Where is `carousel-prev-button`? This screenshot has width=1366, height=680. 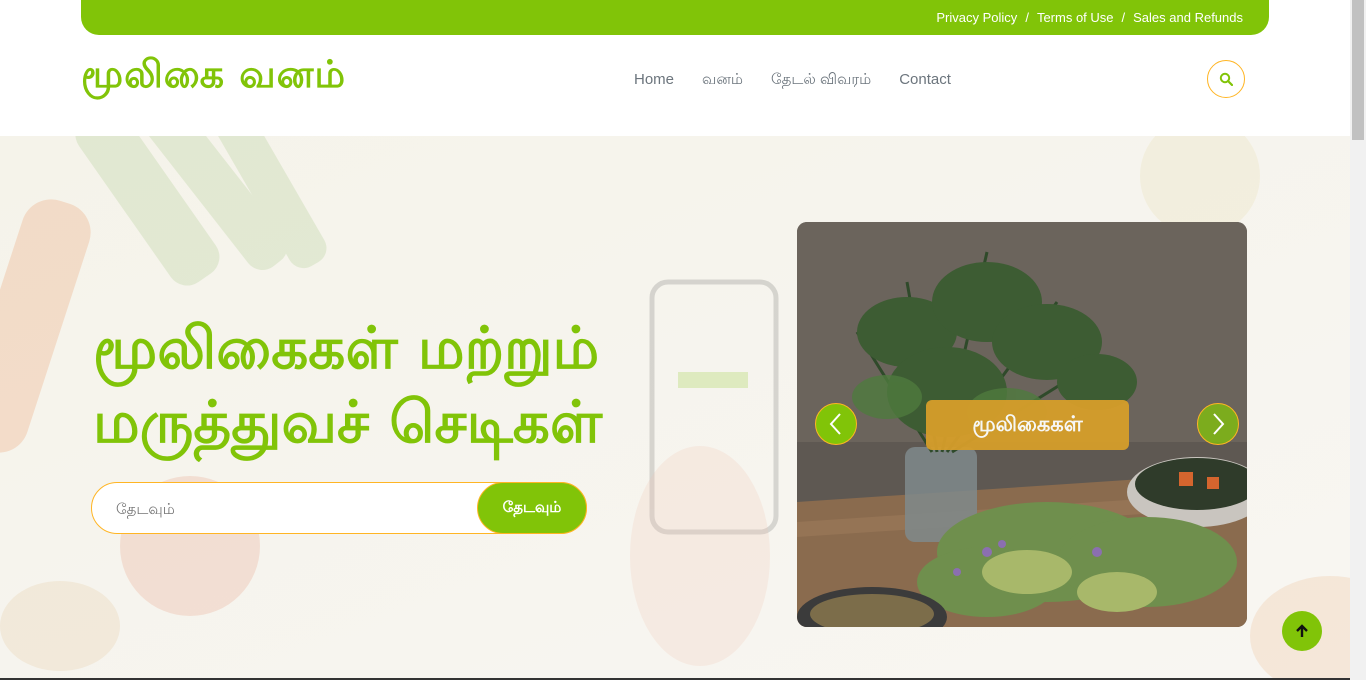
carousel-prev-button is located at coordinates (836, 424).